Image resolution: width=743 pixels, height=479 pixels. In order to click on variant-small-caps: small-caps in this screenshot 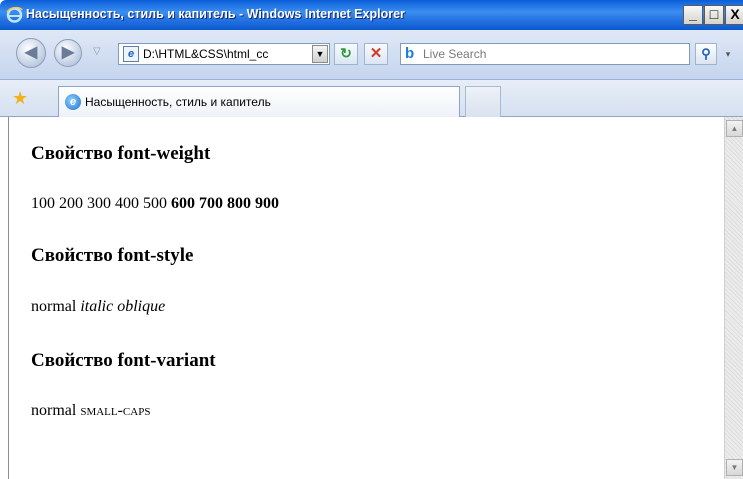, I will do `click(115, 410)`.